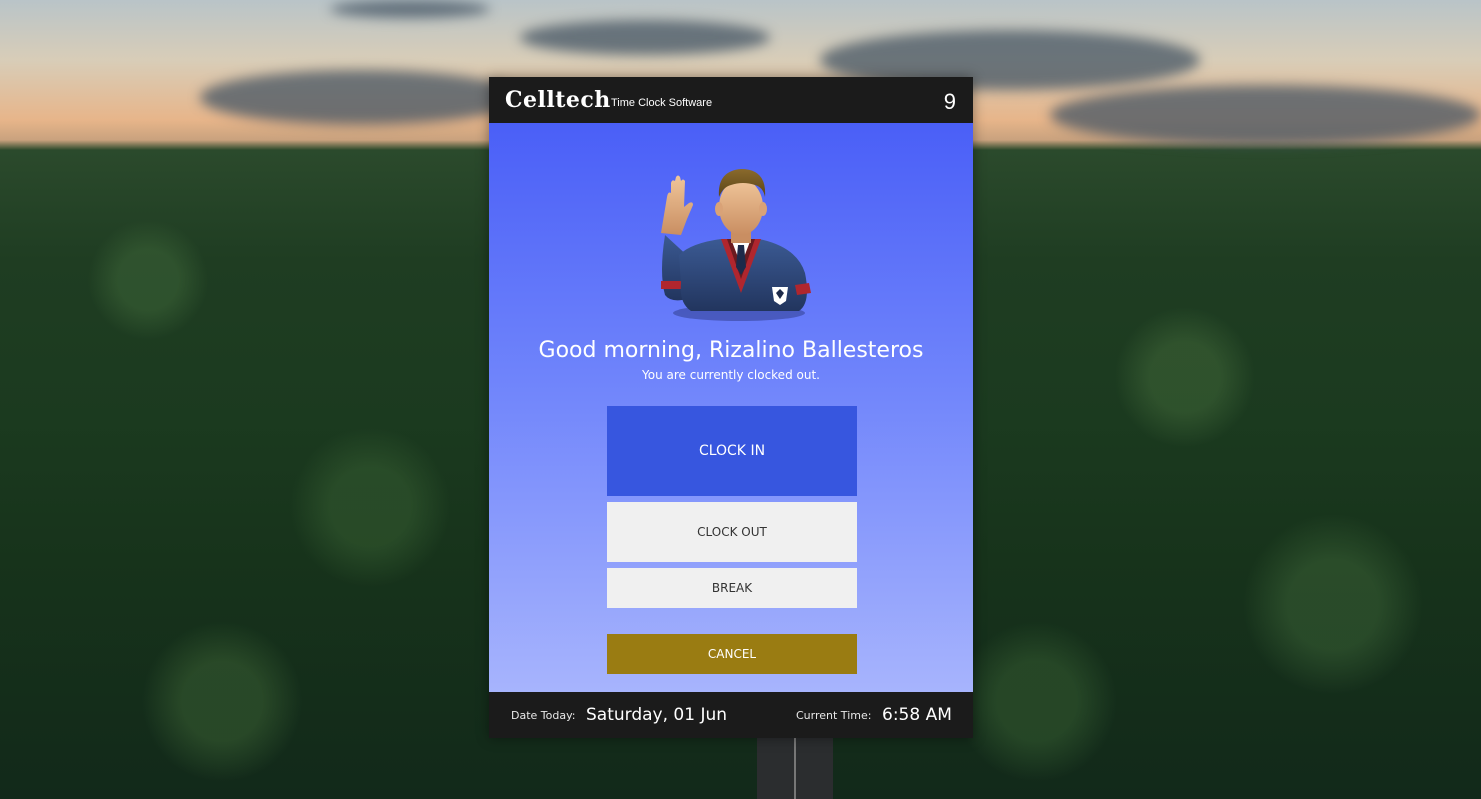 Image resolution: width=1481 pixels, height=799 pixels. Describe the element at coordinates (732, 532) in the screenshot. I see `clock-out-button: CLOCK OUT` at that location.